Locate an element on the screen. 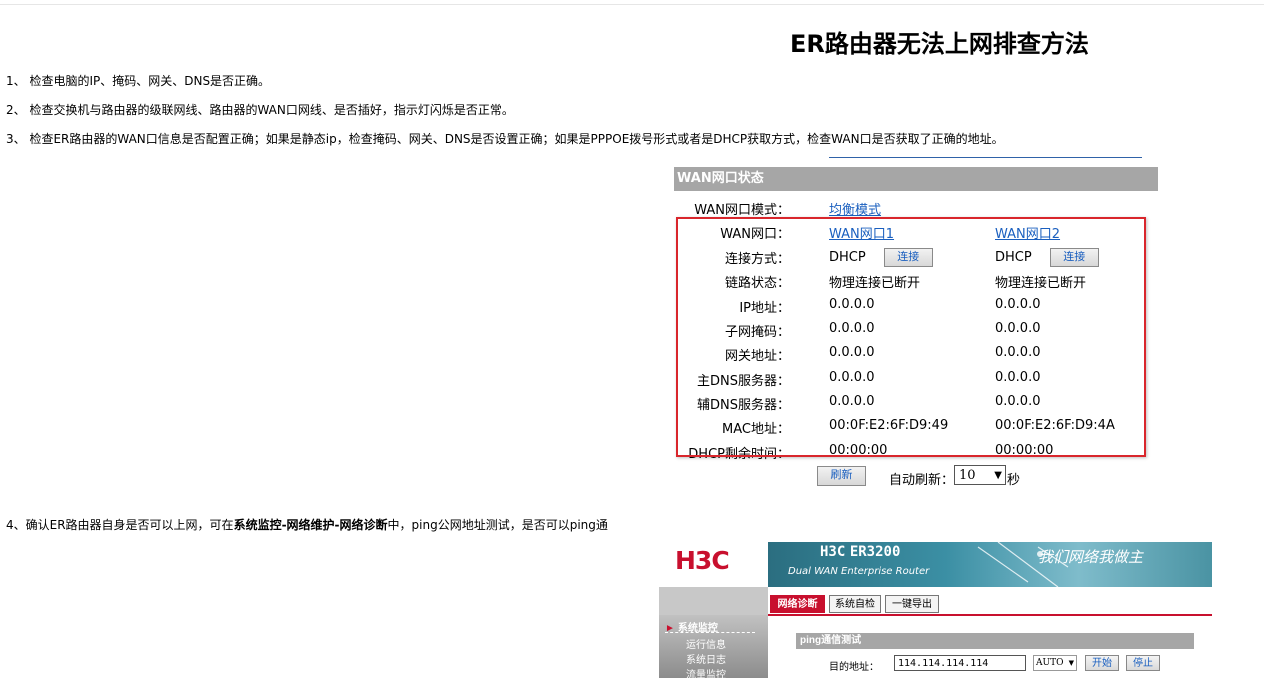  sidebar-subitem-traffic-monitor: 流量监控 is located at coordinates (706, 672).